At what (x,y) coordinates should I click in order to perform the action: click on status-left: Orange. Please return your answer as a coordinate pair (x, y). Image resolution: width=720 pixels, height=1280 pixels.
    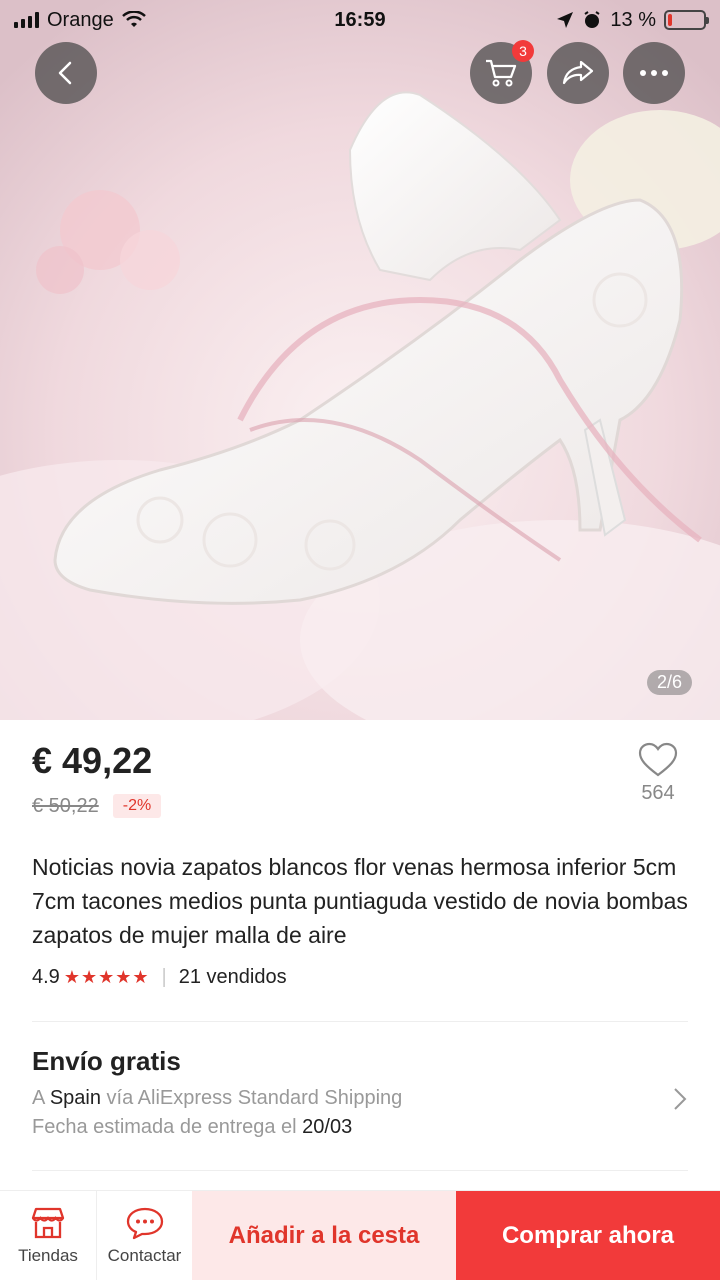
    Looking at the image, I should click on (80, 20).